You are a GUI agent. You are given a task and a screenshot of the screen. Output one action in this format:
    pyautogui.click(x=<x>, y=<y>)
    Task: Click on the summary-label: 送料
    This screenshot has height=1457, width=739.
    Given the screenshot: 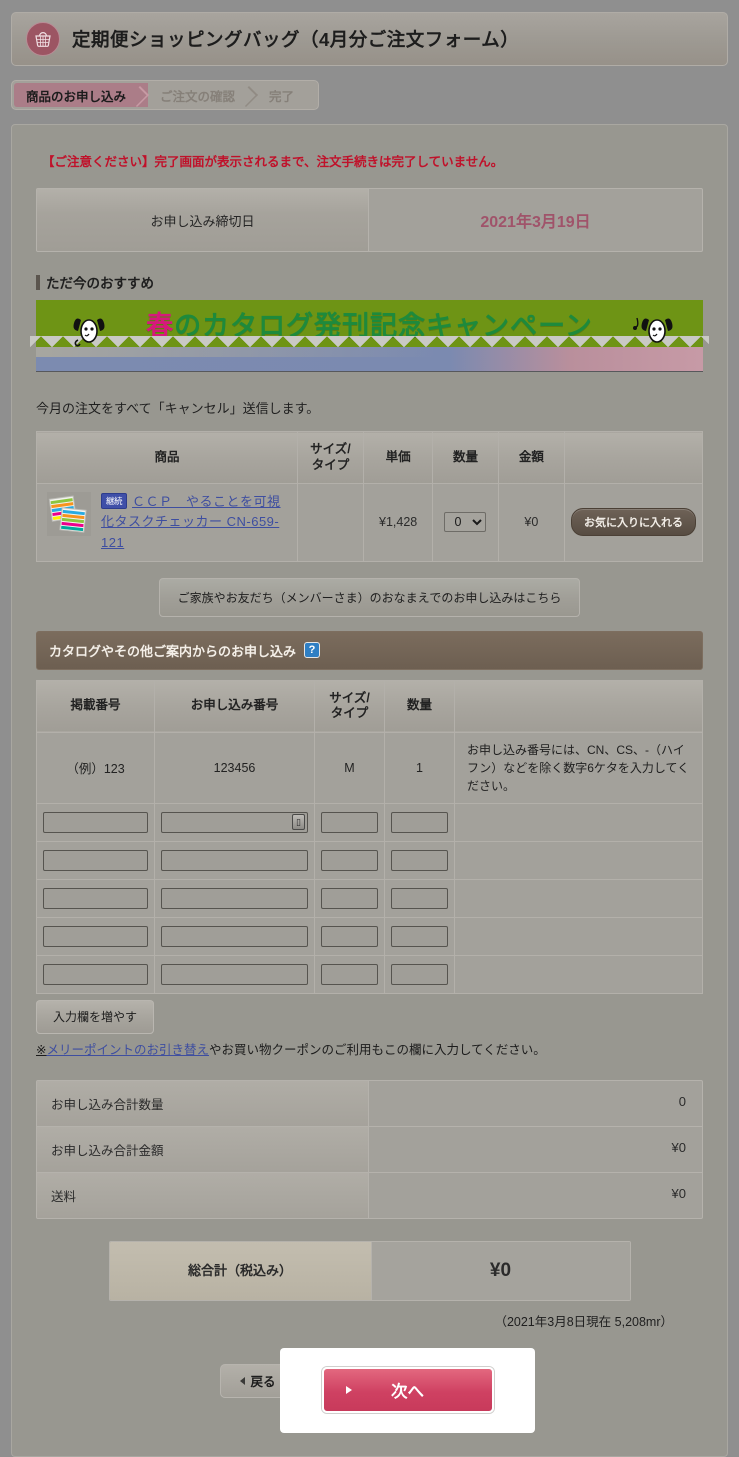 What is the action you would take?
    pyautogui.click(x=203, y=1195)
    